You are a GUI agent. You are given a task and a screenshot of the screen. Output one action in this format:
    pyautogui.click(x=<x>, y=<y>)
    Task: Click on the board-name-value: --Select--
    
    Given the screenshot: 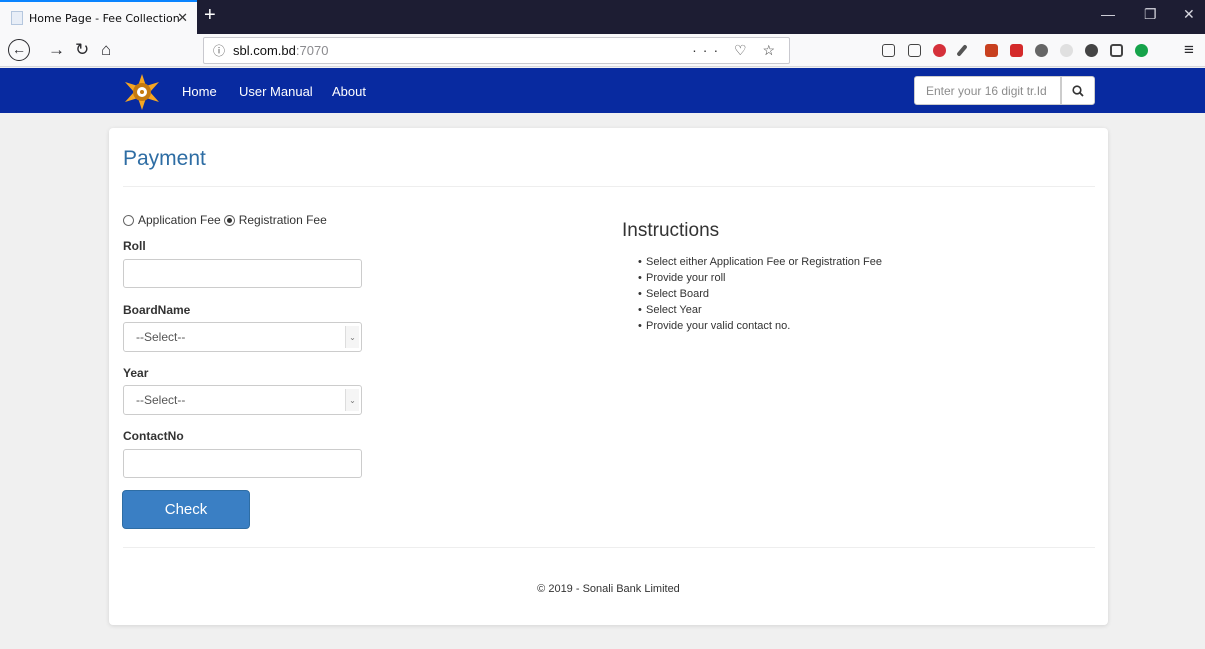 What is the action you would take?
    pyautogui.click(x=161, y=337)
    